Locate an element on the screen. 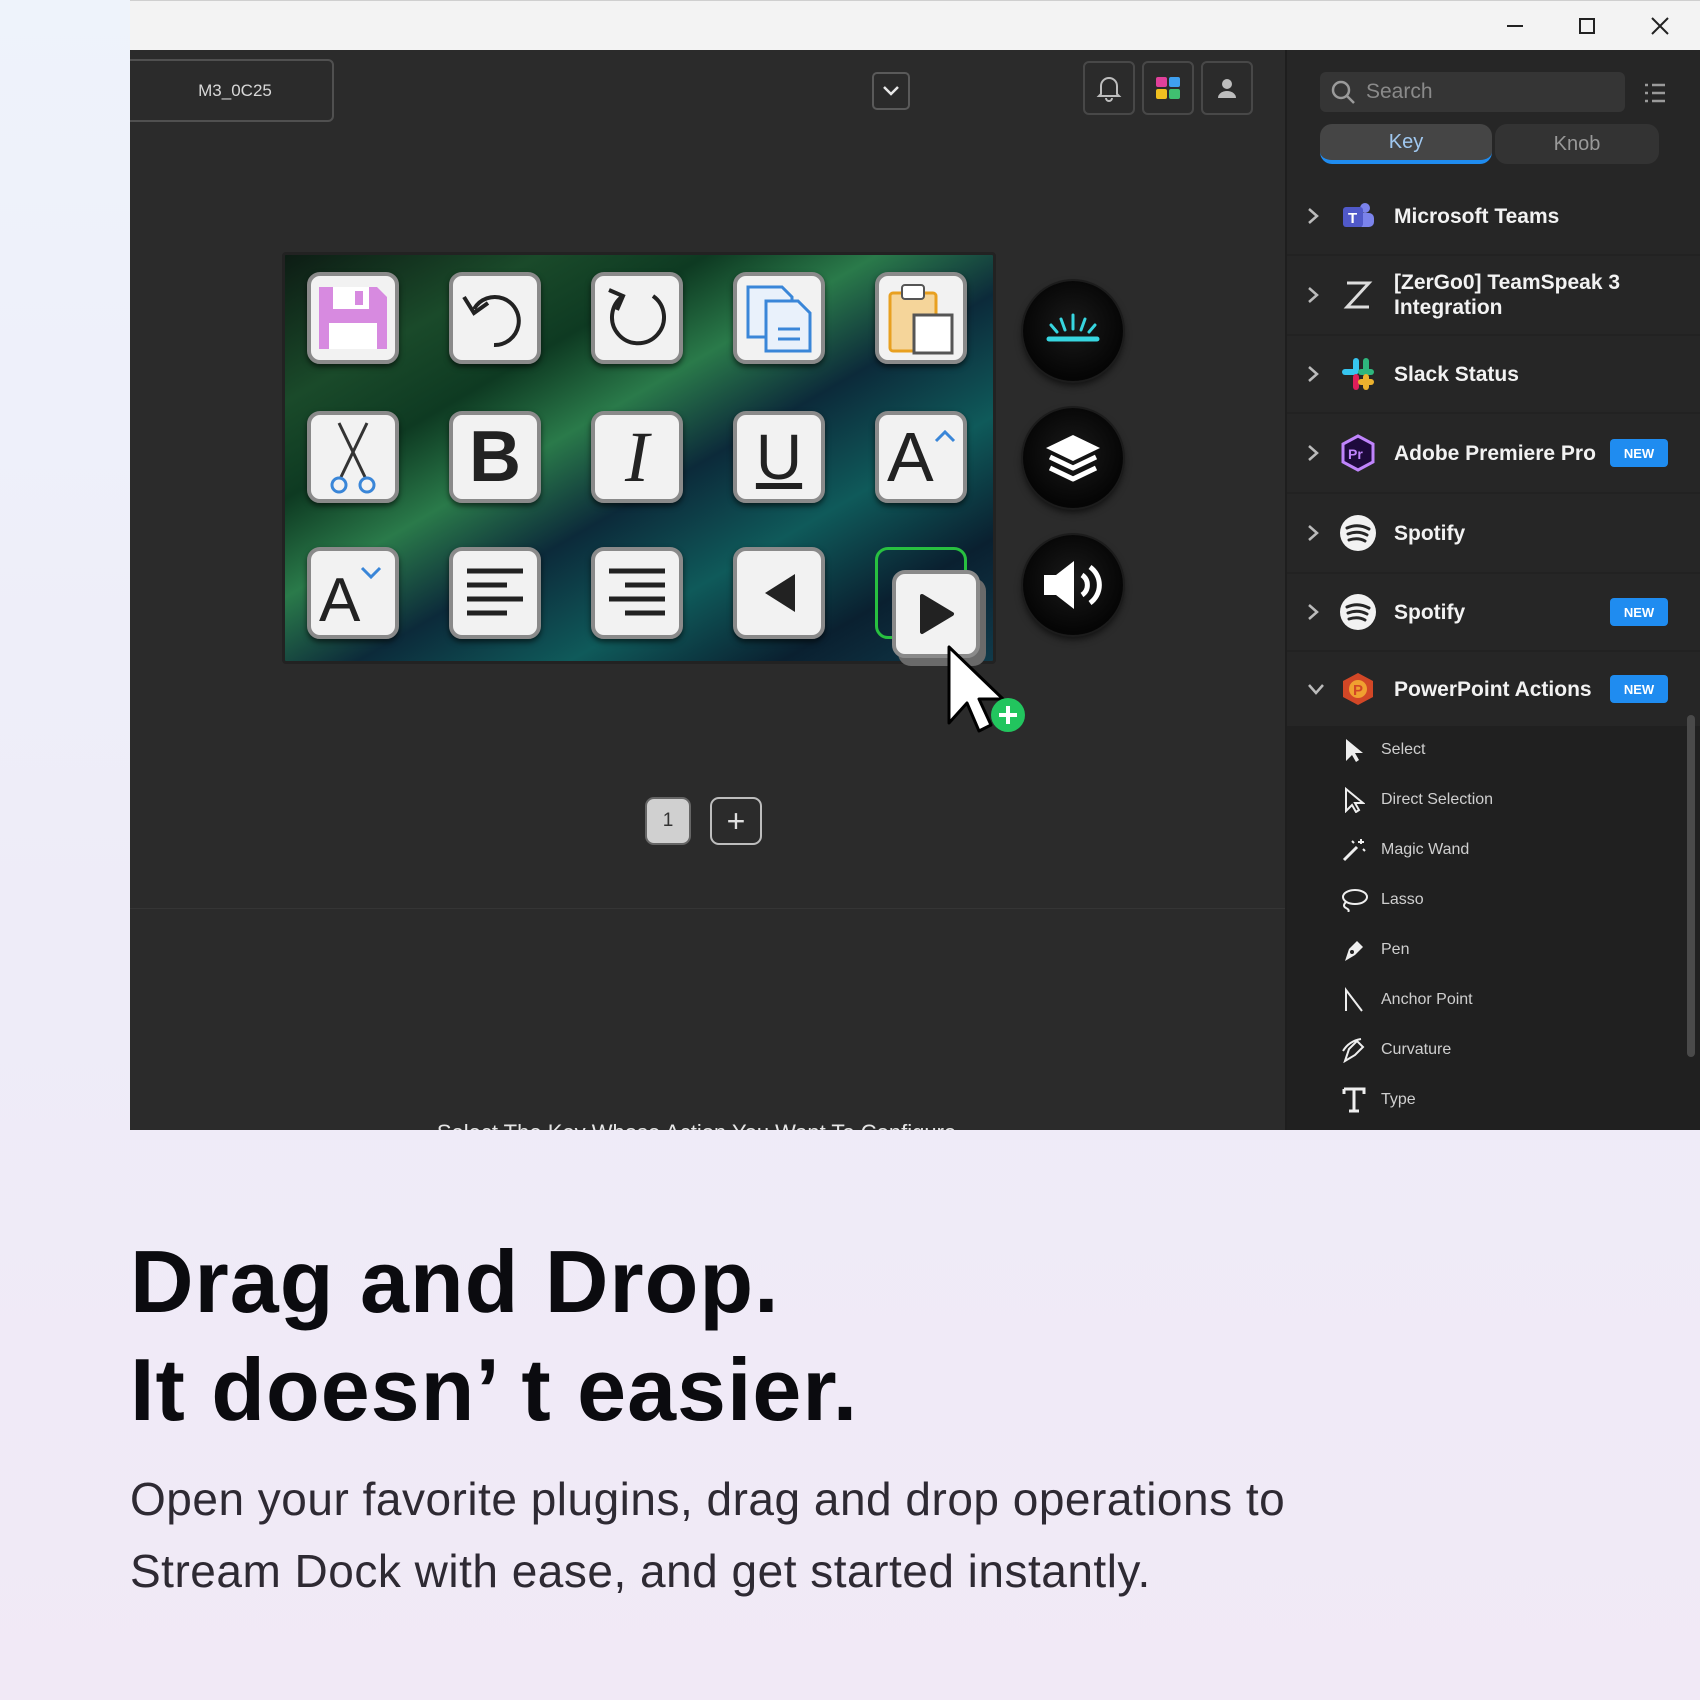 The width and height of the screenshot is (1700, 1700). tab-knob: Knob is located at coordinates (1577, 144).